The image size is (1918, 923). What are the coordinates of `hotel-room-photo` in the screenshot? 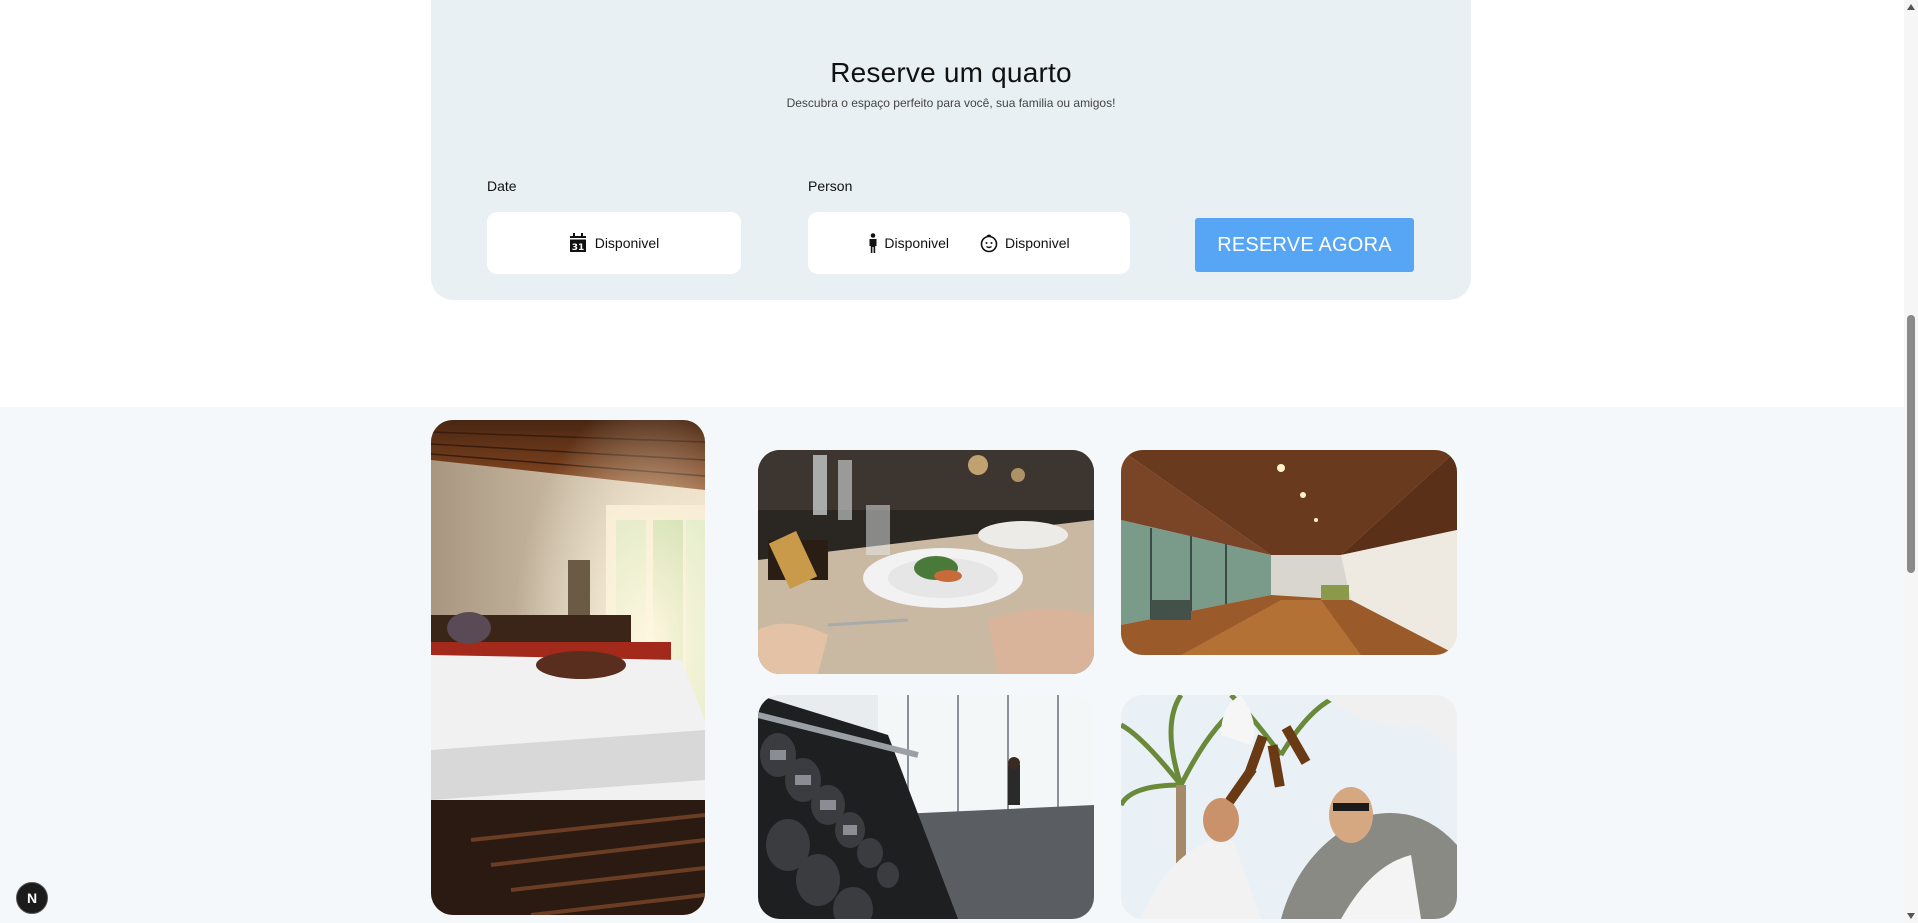 It's located at (568, 667).